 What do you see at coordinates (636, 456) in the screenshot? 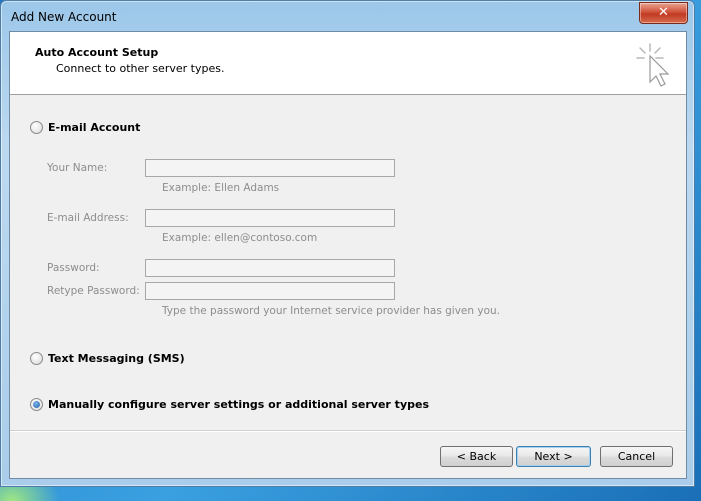
I see `cancel-button: Cancel` at bounding box center [636, 456].